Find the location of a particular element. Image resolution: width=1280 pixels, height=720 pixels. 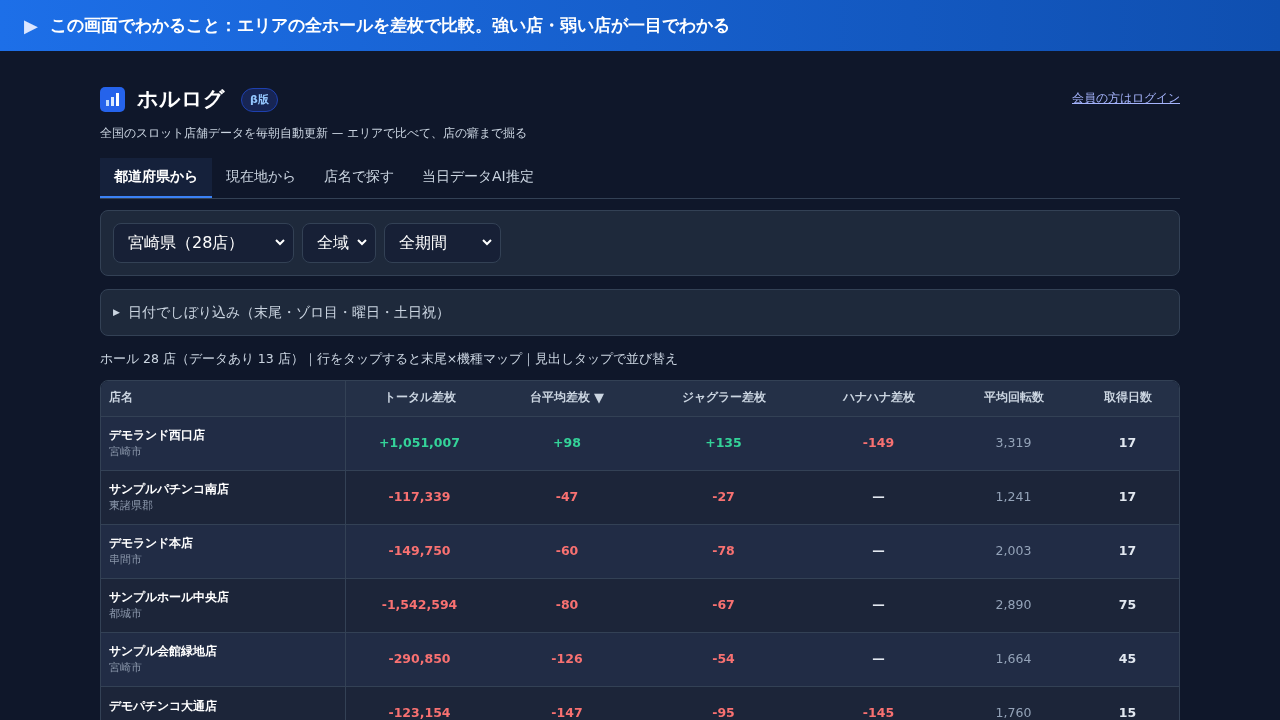

login-link: 会員の方はログイン is located at coordinates (1126, 98).